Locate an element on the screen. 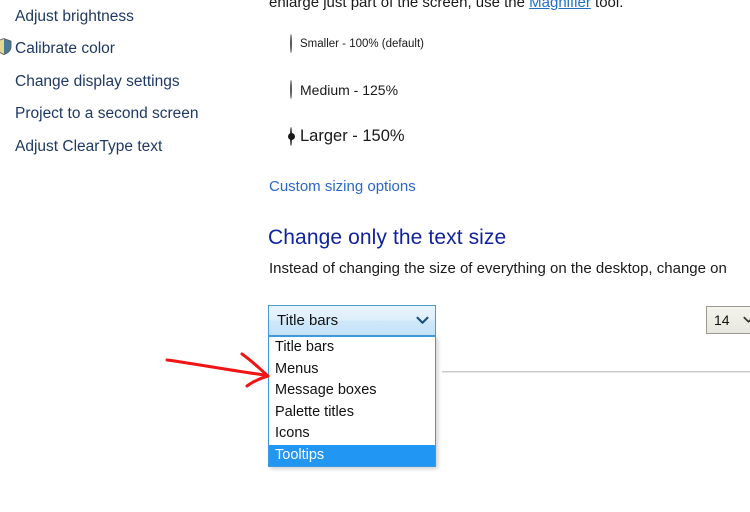 The width and height of the screenshot is (750, 512). radio-medium-control is located at coordinates (291, 89).